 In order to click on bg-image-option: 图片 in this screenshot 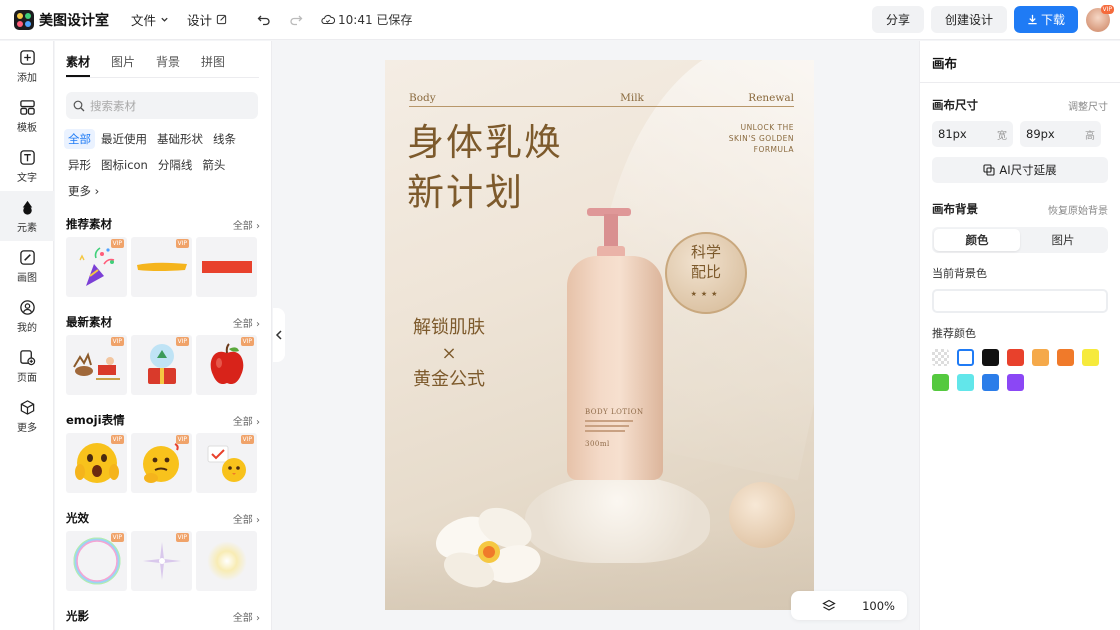, I will do `click(1063, 240)`.